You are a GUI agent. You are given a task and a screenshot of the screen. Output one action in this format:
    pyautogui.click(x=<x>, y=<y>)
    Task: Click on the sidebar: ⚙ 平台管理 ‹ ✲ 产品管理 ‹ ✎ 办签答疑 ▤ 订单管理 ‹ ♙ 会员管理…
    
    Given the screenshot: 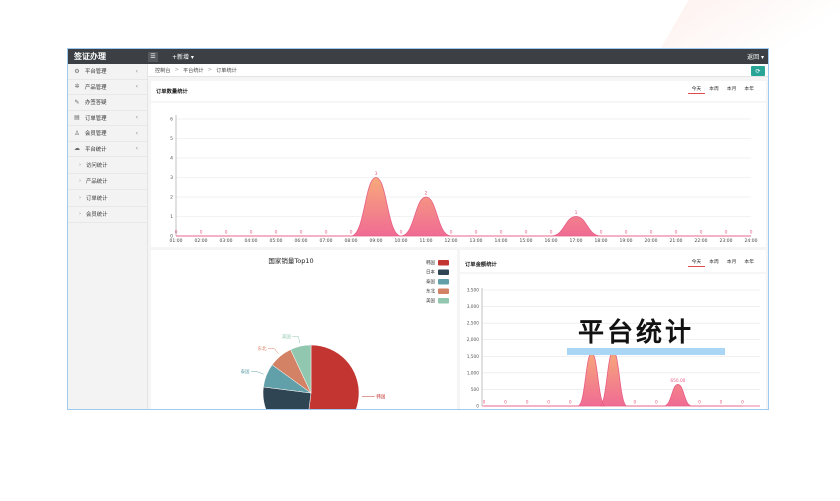 What is the action you would take?
    pyautogui.click(x=108, y=236)
    